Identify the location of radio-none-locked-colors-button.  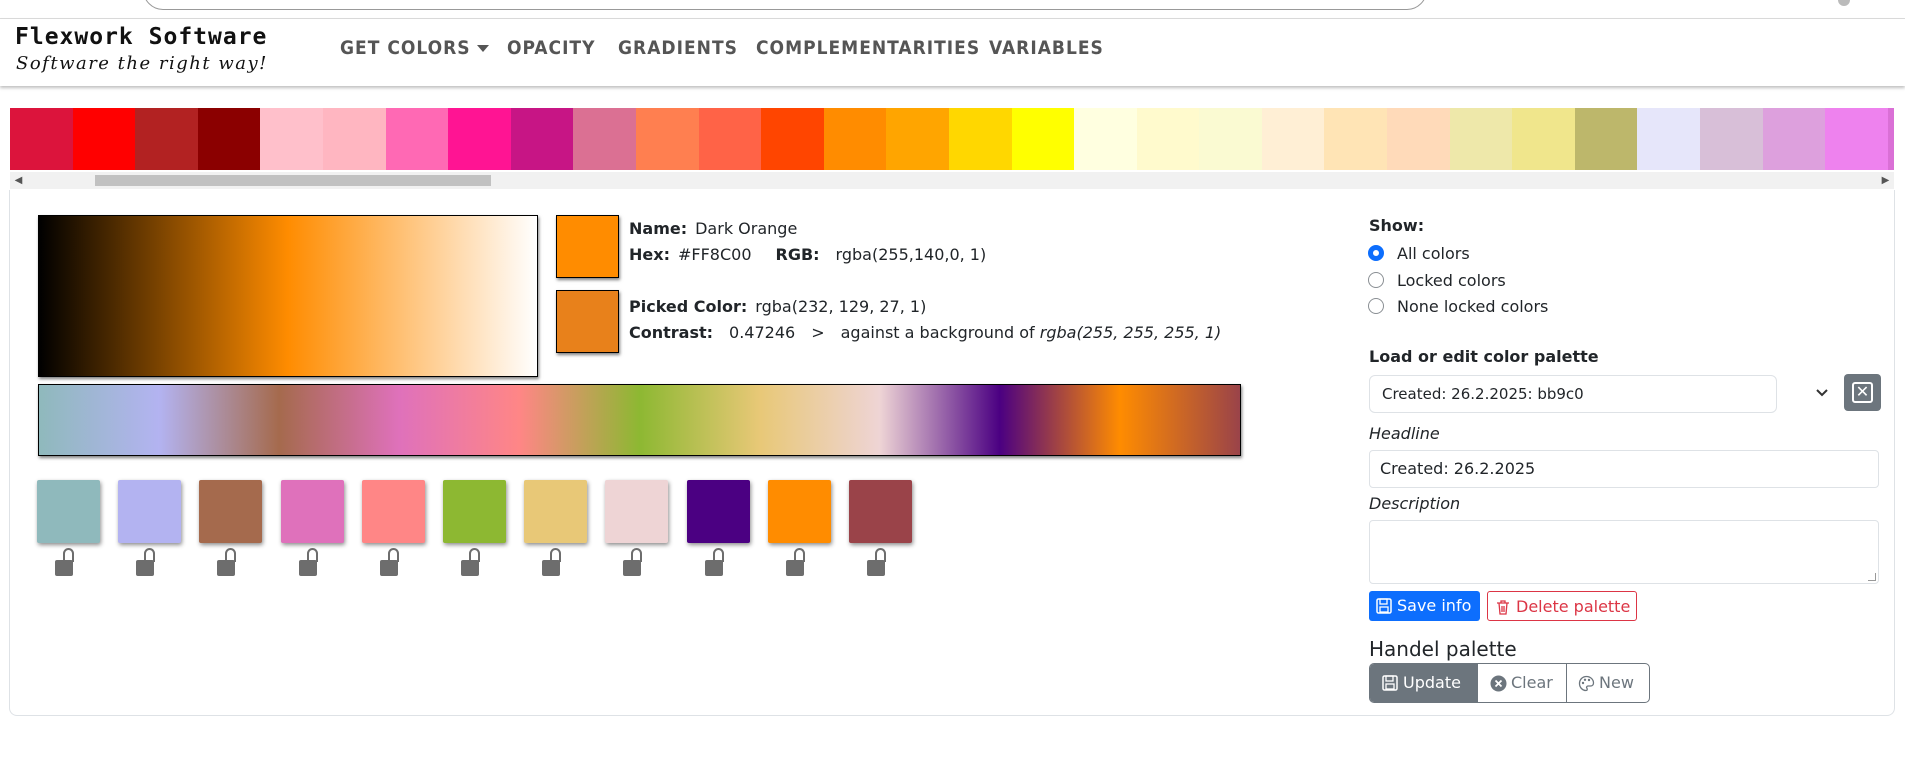
(1376, 306).